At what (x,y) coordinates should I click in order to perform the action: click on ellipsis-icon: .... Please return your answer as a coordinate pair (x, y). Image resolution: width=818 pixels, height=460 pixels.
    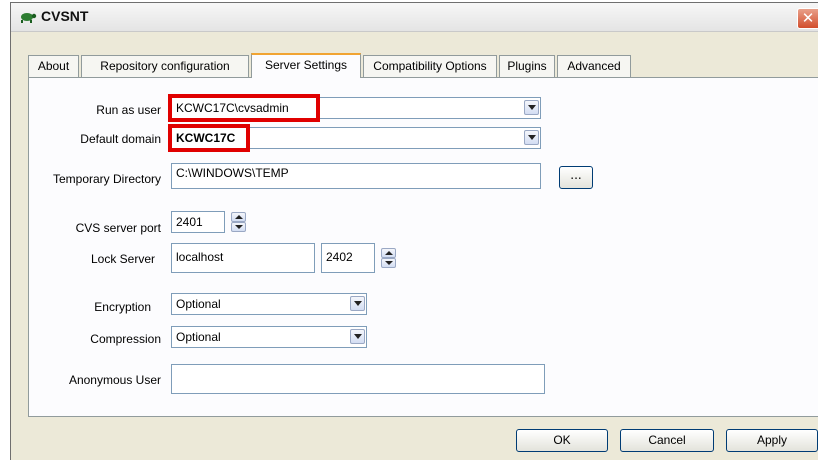
    Looking at the image, I should click on (576, 175).